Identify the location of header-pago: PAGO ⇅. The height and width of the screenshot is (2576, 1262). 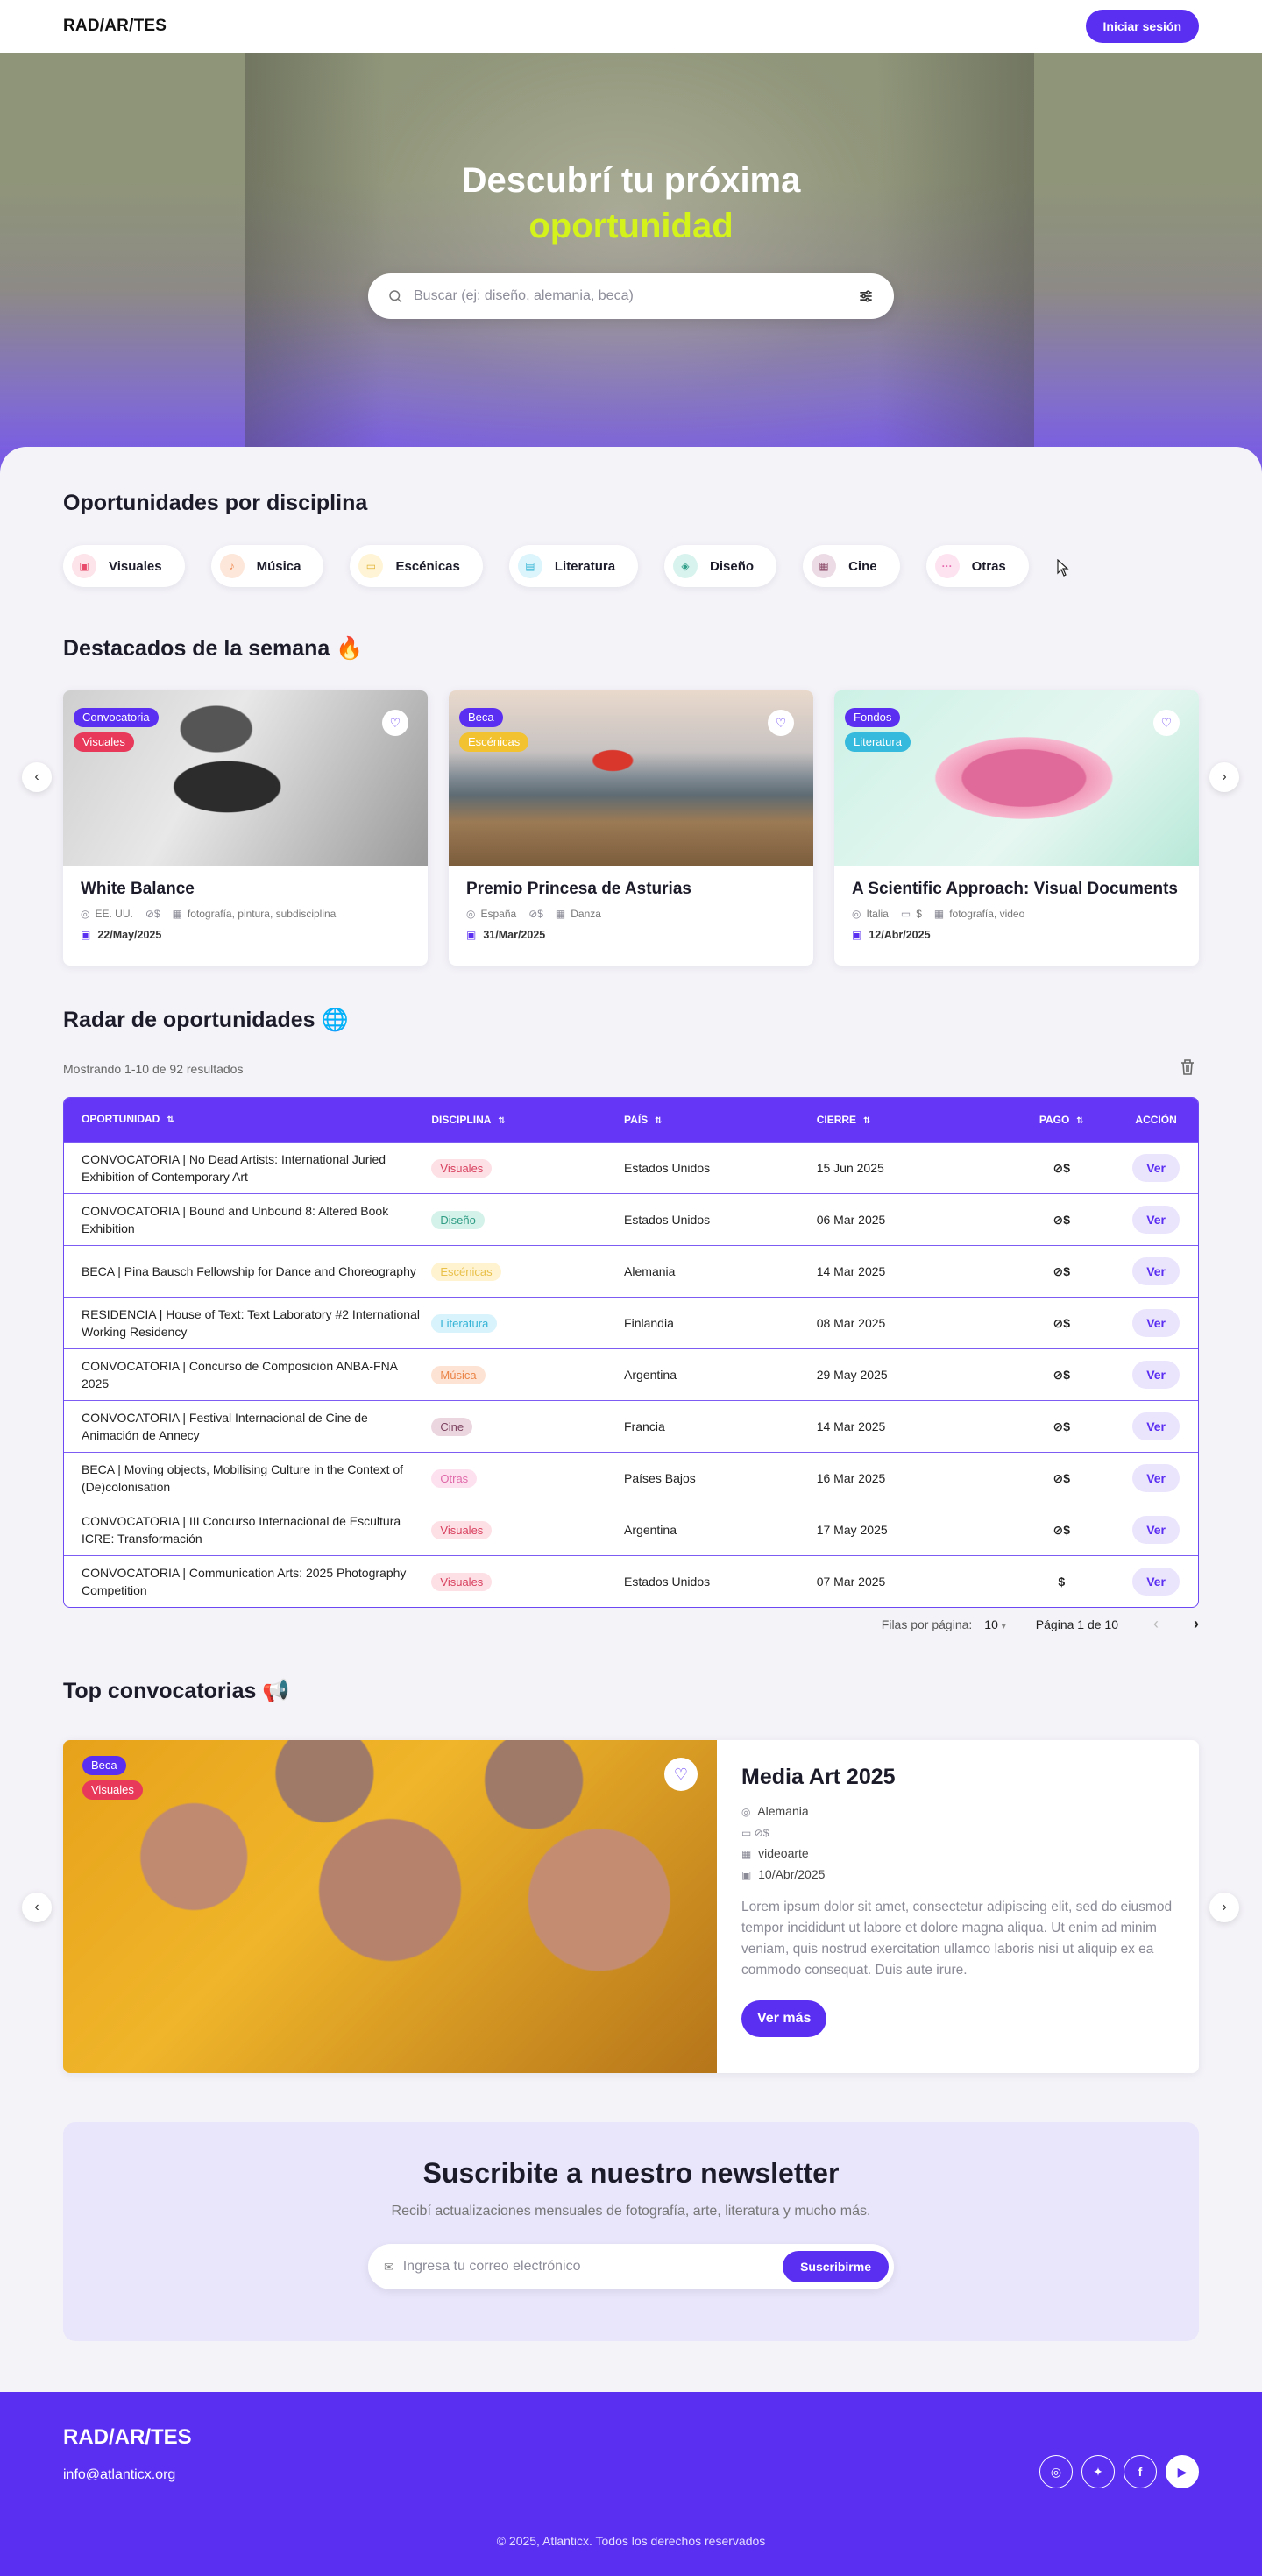
(1061, 1120).